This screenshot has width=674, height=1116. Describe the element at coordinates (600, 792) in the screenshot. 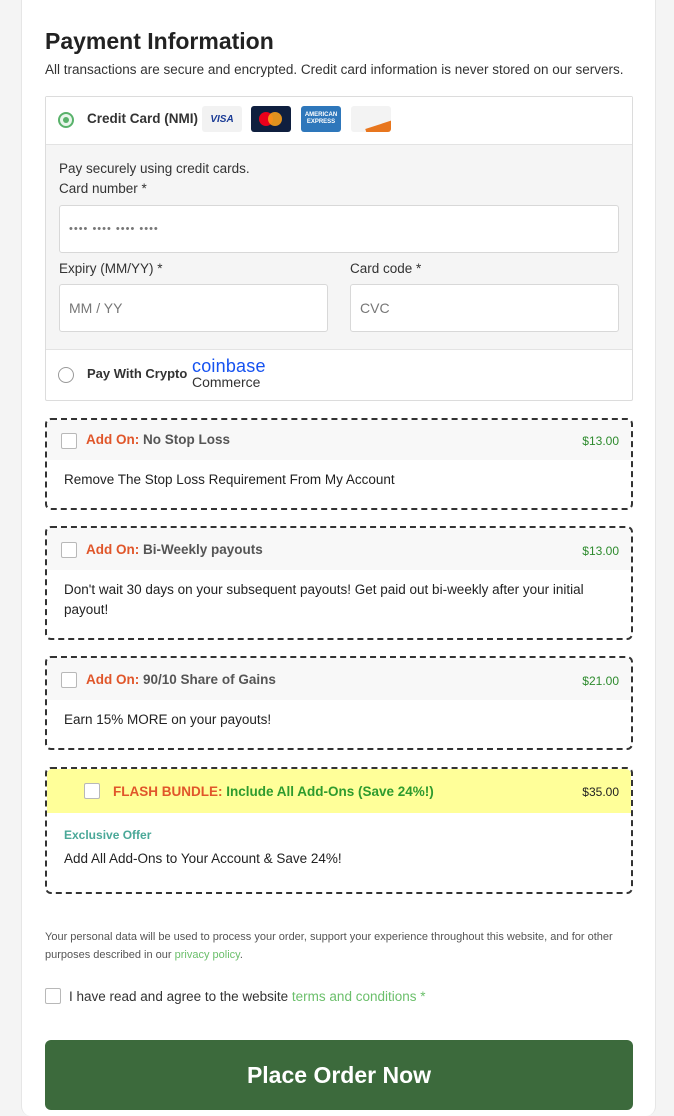

I see `flash-bundle-price: $35.00` at that location.